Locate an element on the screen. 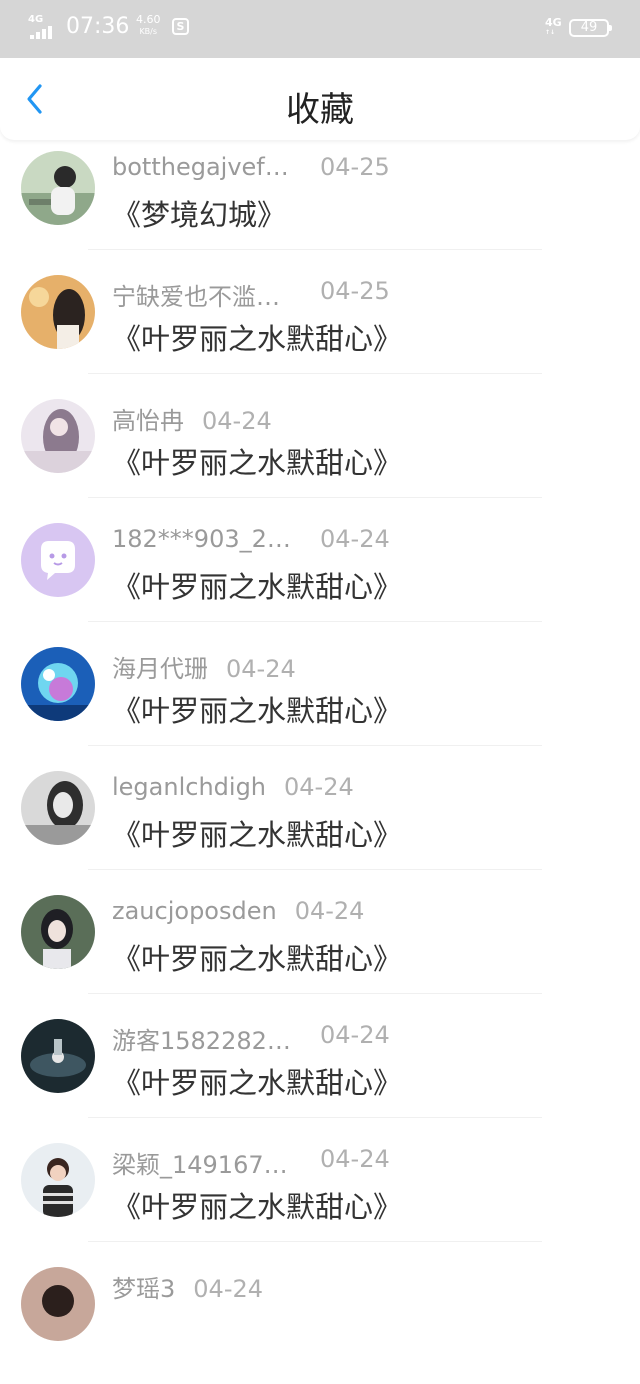 Image resolution: width=640 pixels, height=1384 pixels. list-item: 高怡冉 04-24 《叶罗丽之水默甜心》 is located at coordinates (320, 454).